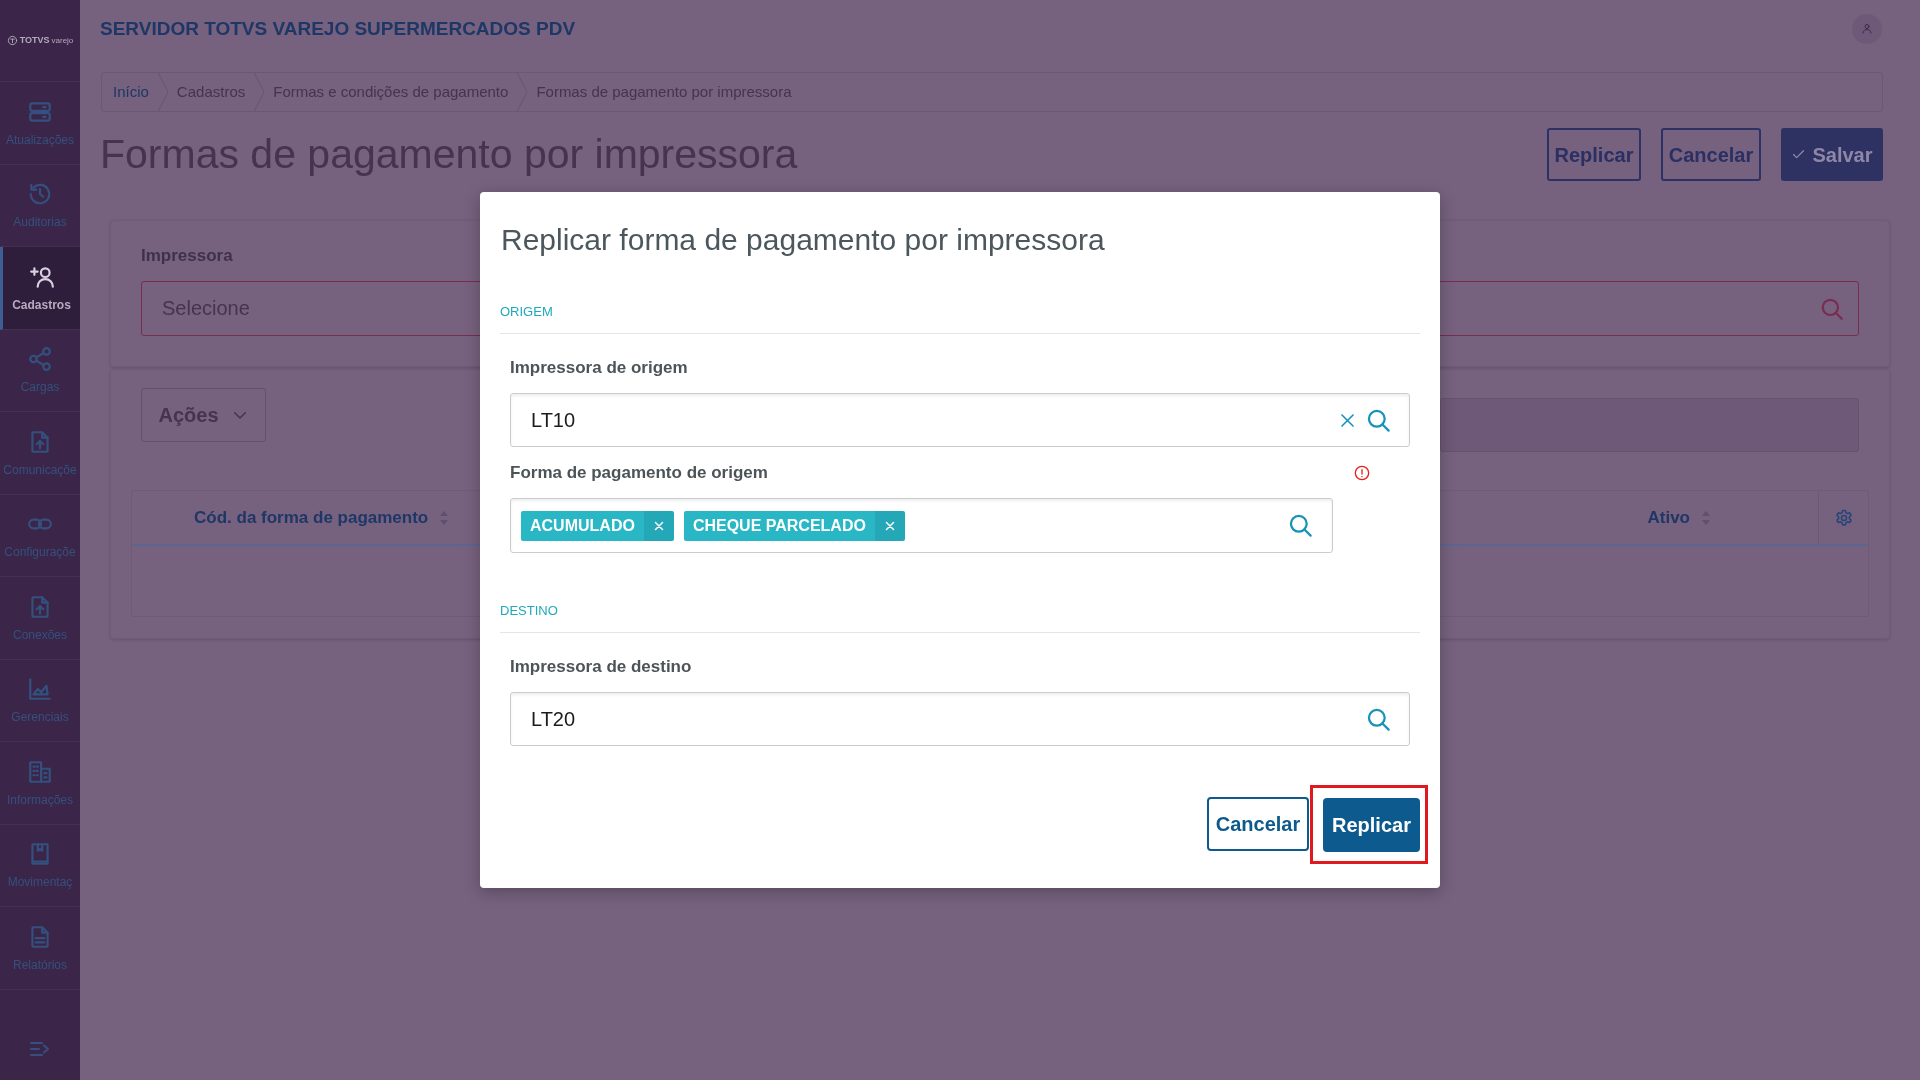  I want to click on logo-tagline: varejo, so click(62, 40).